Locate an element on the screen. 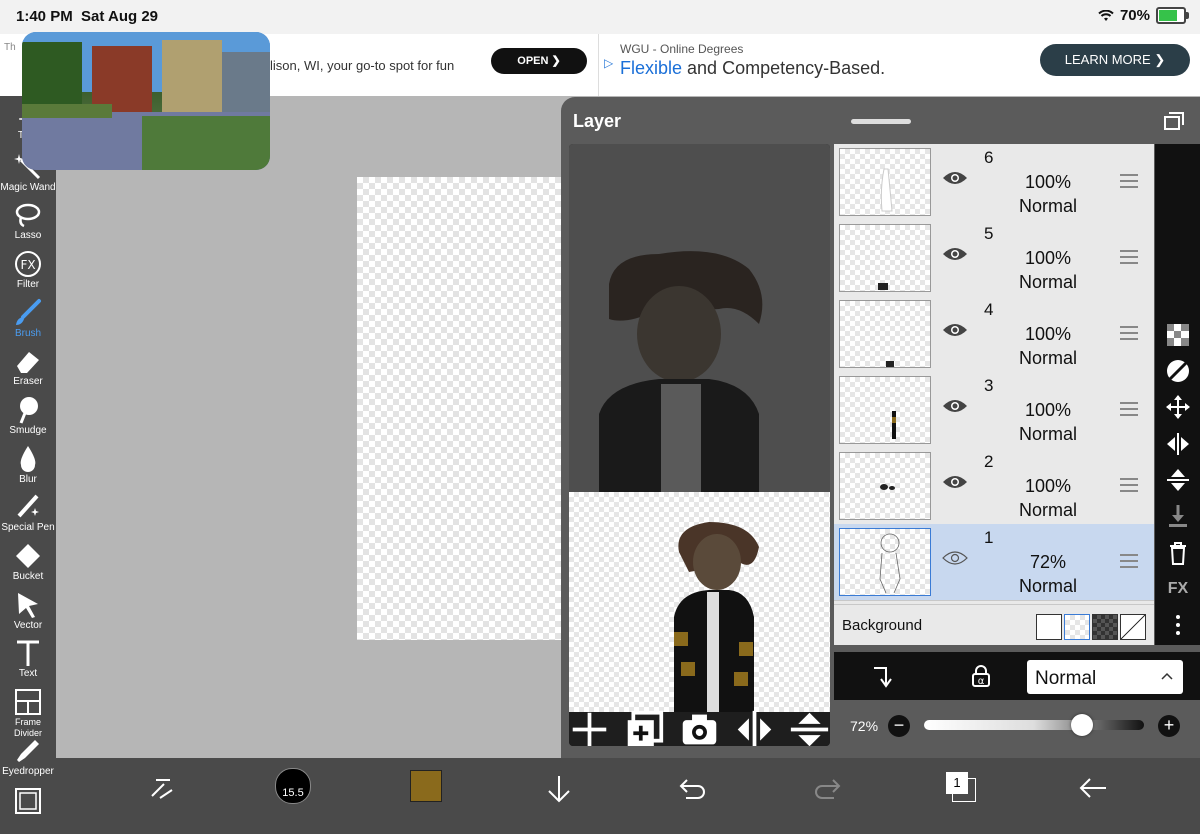 The image size is (1200, 834). tool-special-pen: Special Pen is located at coordinates (28, 512).